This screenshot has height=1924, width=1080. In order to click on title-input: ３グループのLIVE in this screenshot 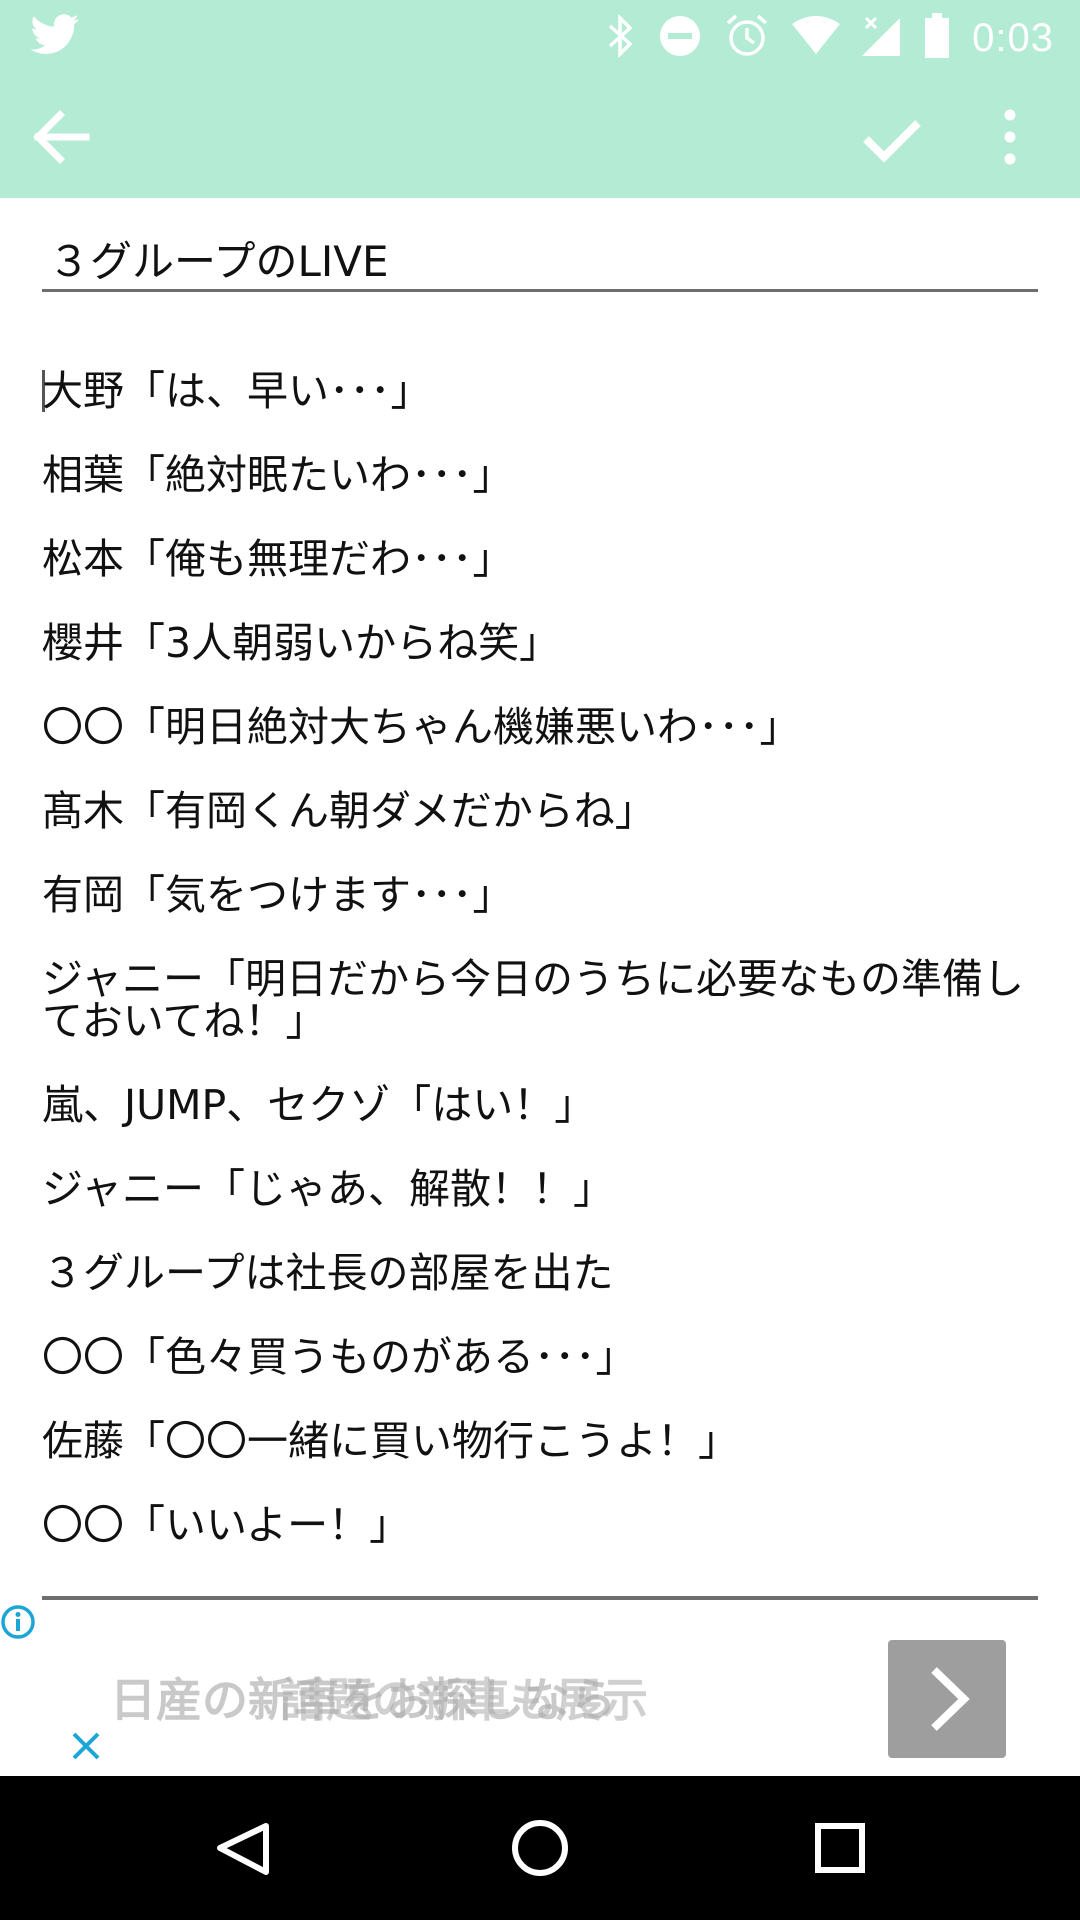, I will do `click(540, 257)`.